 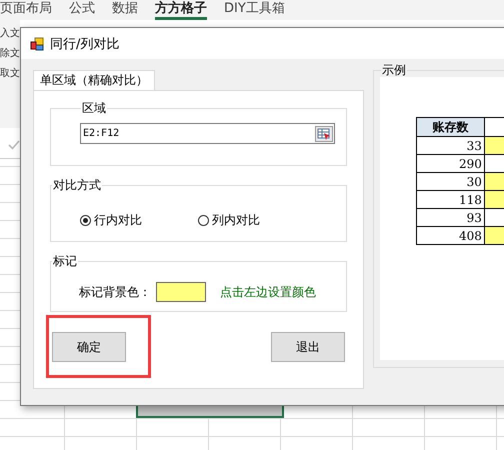 I want to click on radio-option: 行内对比, so click(x=111, y=220).